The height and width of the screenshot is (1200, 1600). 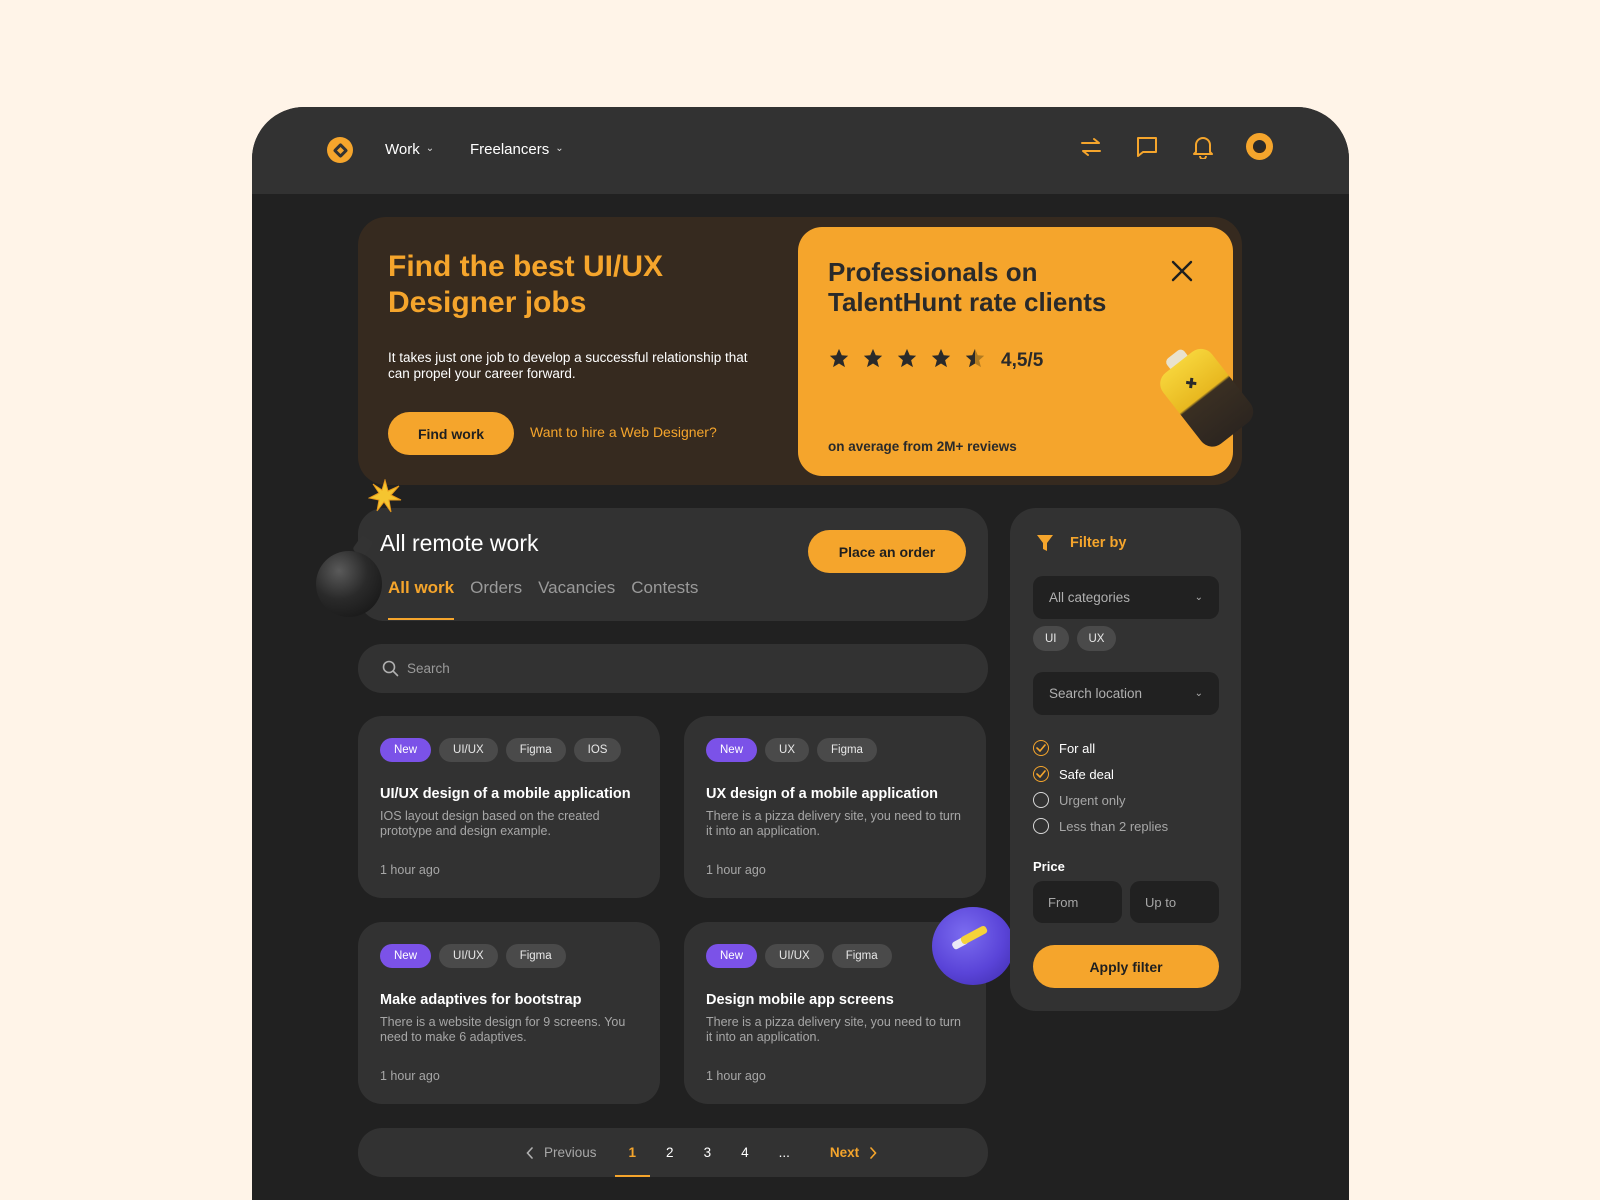 I want to click on price-to-input, so click(x=1174, y=902).